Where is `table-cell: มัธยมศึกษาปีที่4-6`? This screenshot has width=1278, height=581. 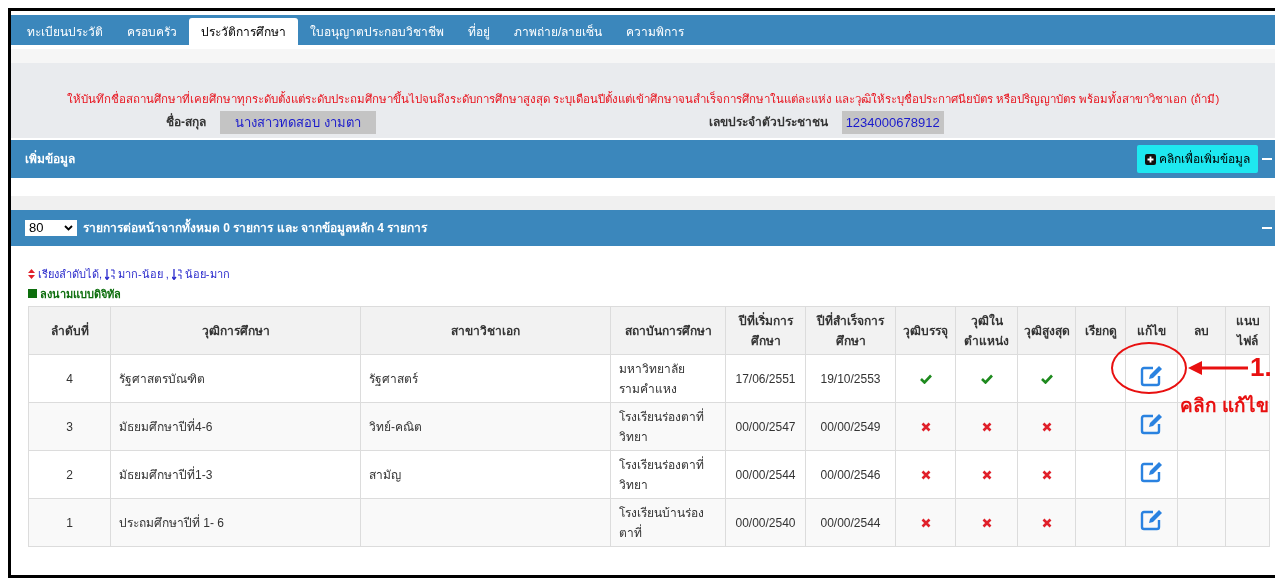 table-cell: มัธยมศึกษาปีที่4-6 is located at coordinates (235, 426).